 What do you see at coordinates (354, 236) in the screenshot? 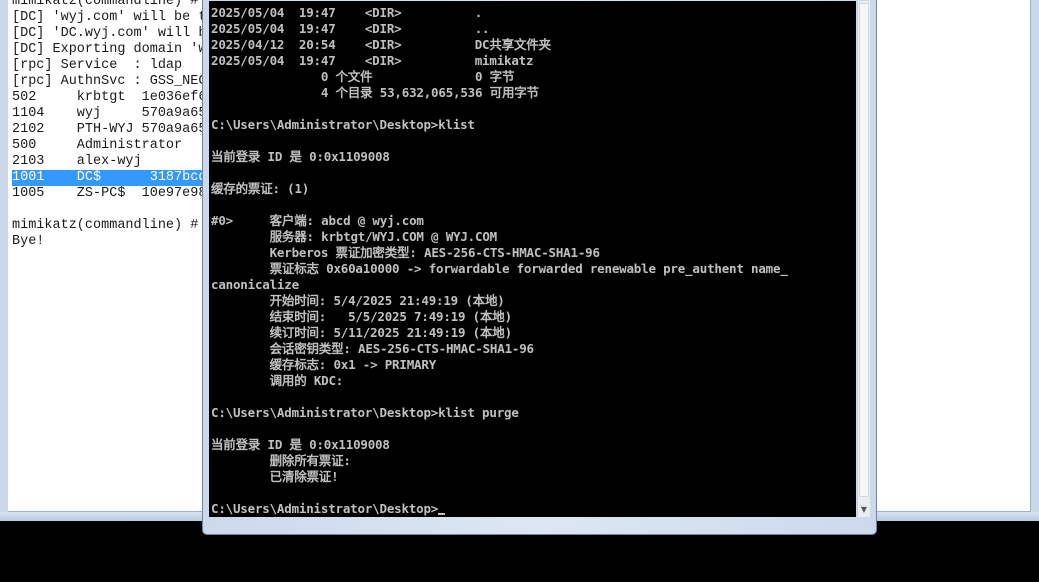
I see `cmd-line: 服务器: krbtgt/WYJ.COM @ WYJ.COM` at bounding box center [354, 236].